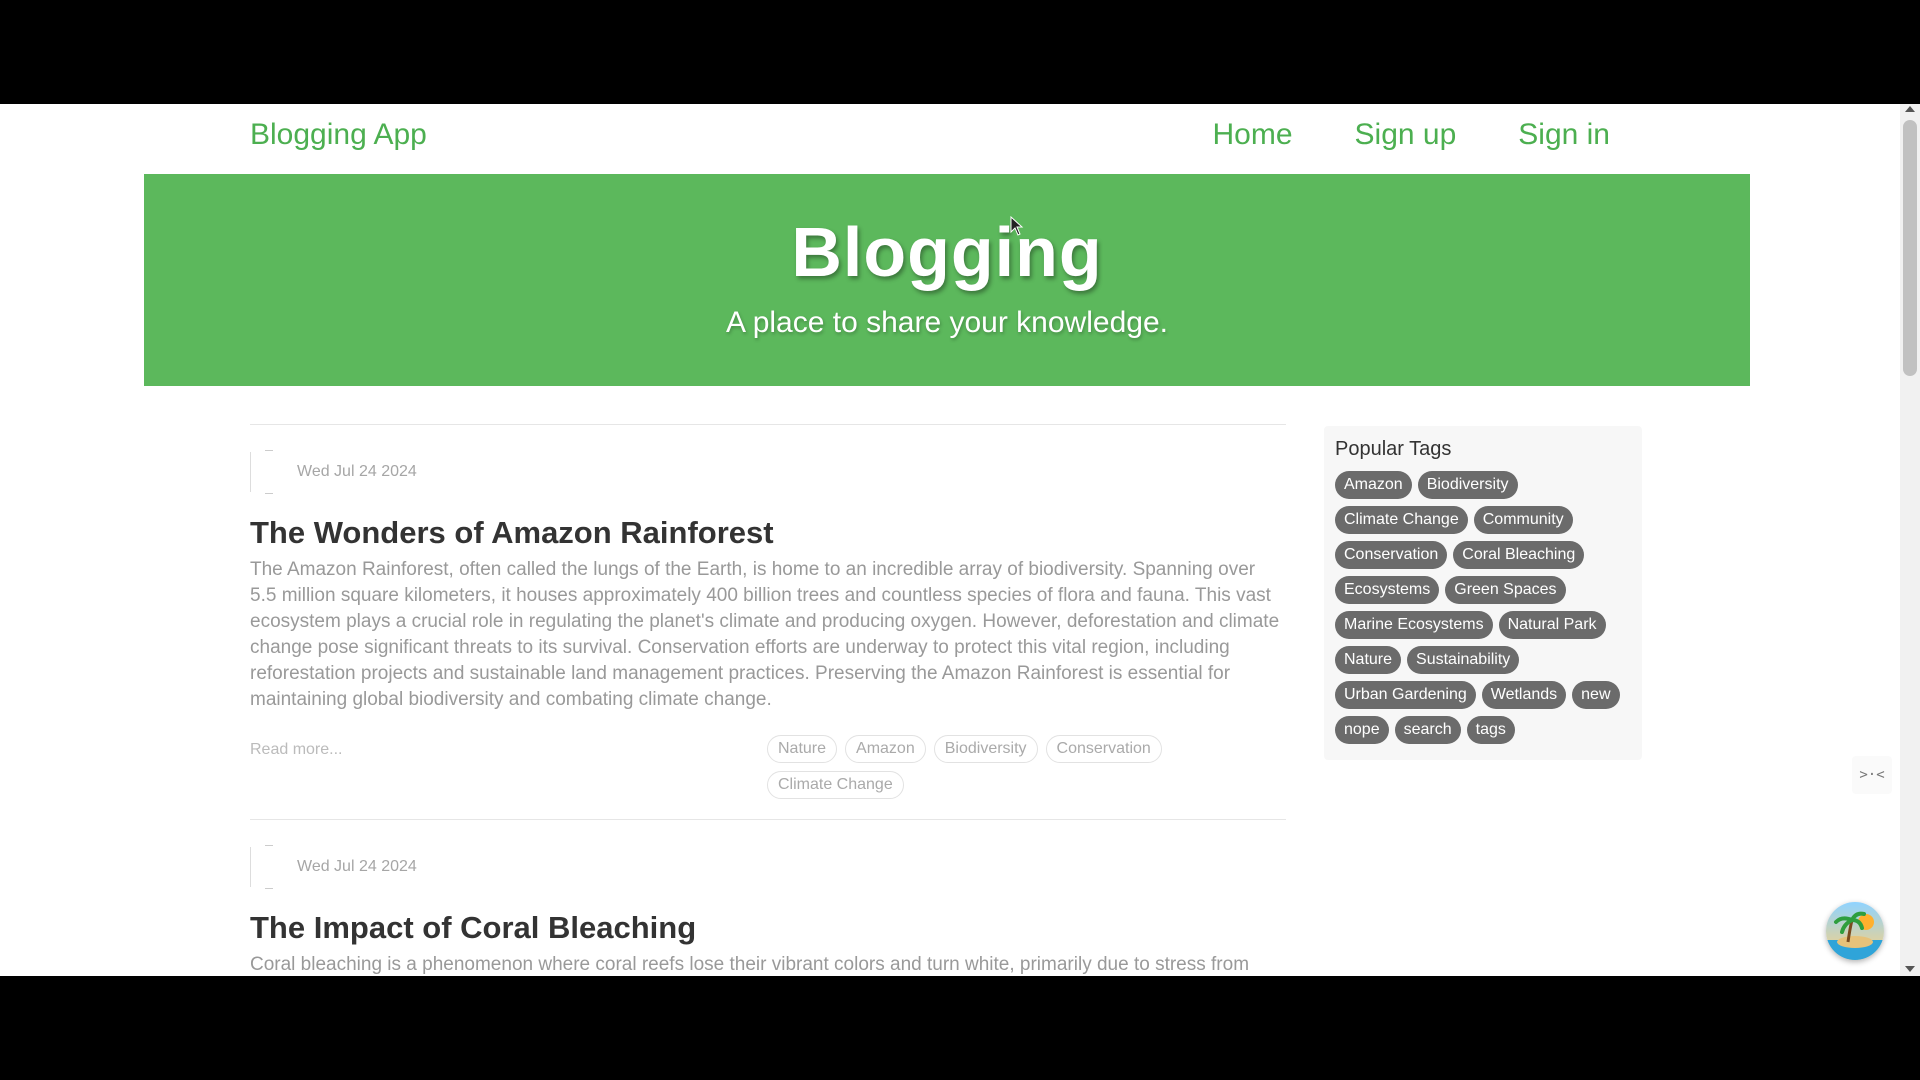 Image resolution: width=1920 pixels, height=1080 pixels. I want to click on hero-title: Blogging, so click(947, 252).